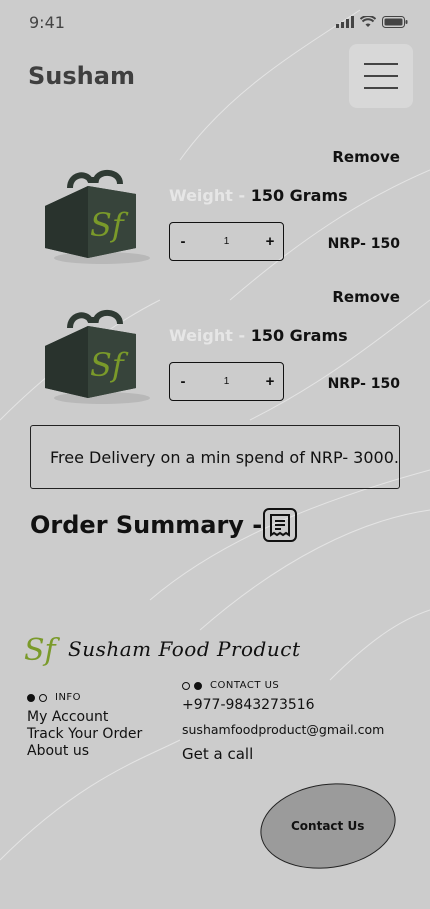 The height and width of the screenshot is (909, 430). What do you see at coordinates (283, 685) in the screenshot?
I see `contact-heading: CONTACT US` at bounding box center [283, 685].